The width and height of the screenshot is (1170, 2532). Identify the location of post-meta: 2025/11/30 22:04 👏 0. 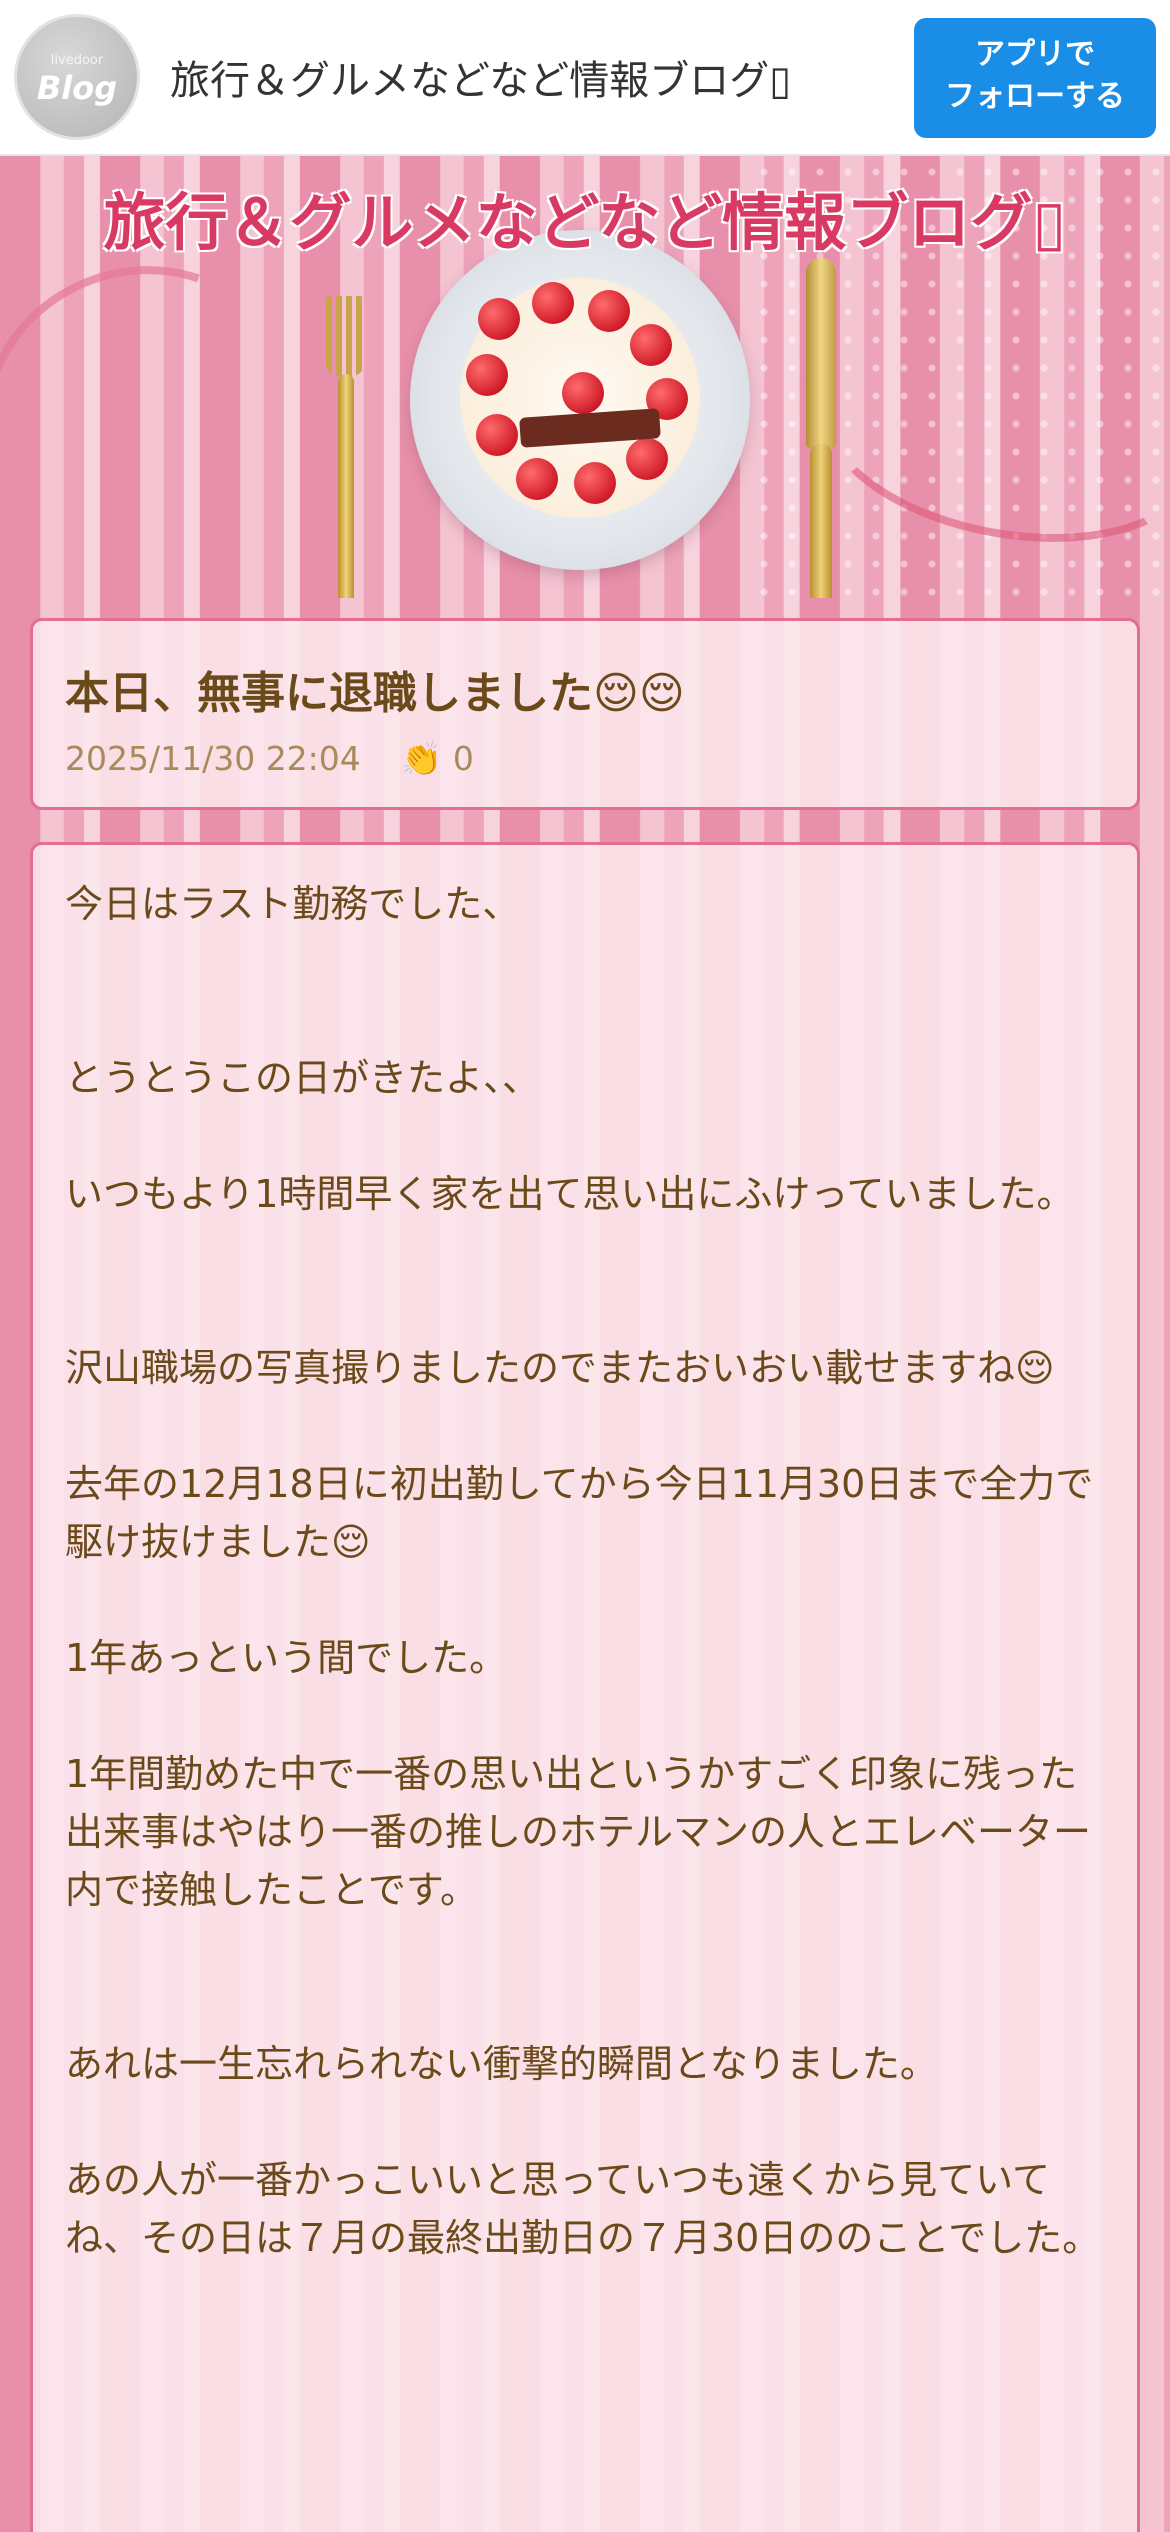
(269, 759).